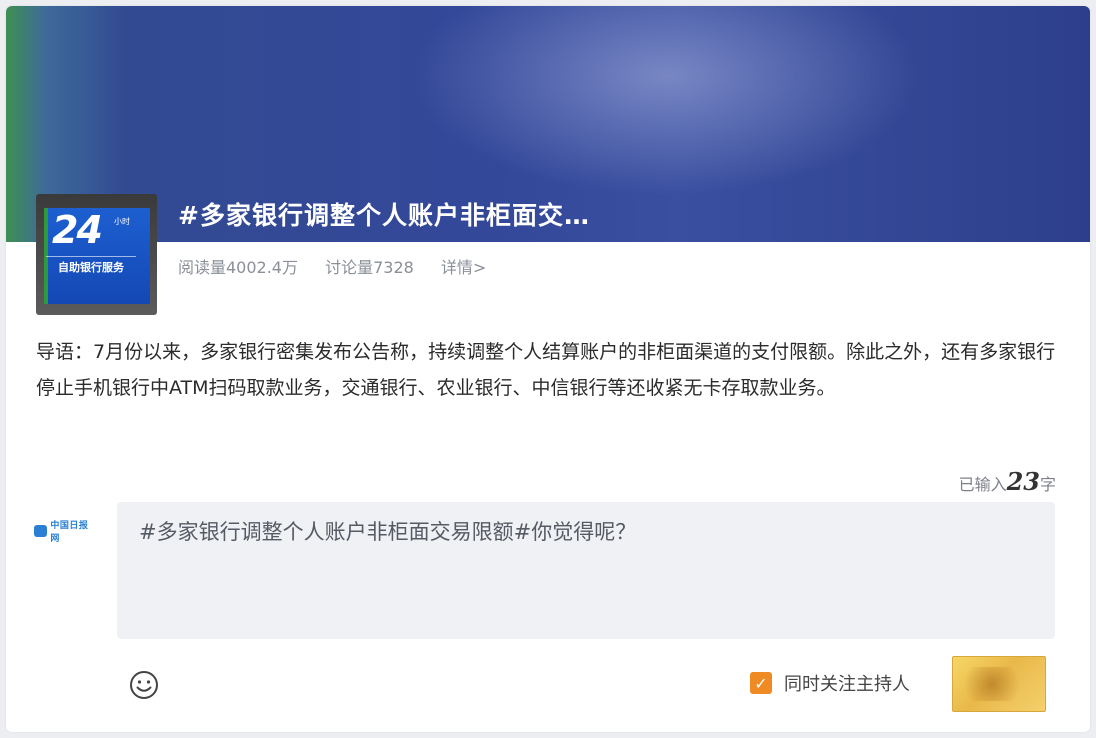 The height and width of the screenshot is (738, 1096). Describe the element at coordinates (77, 230) in the screenshot. I see `cover-number: 24` at that location.